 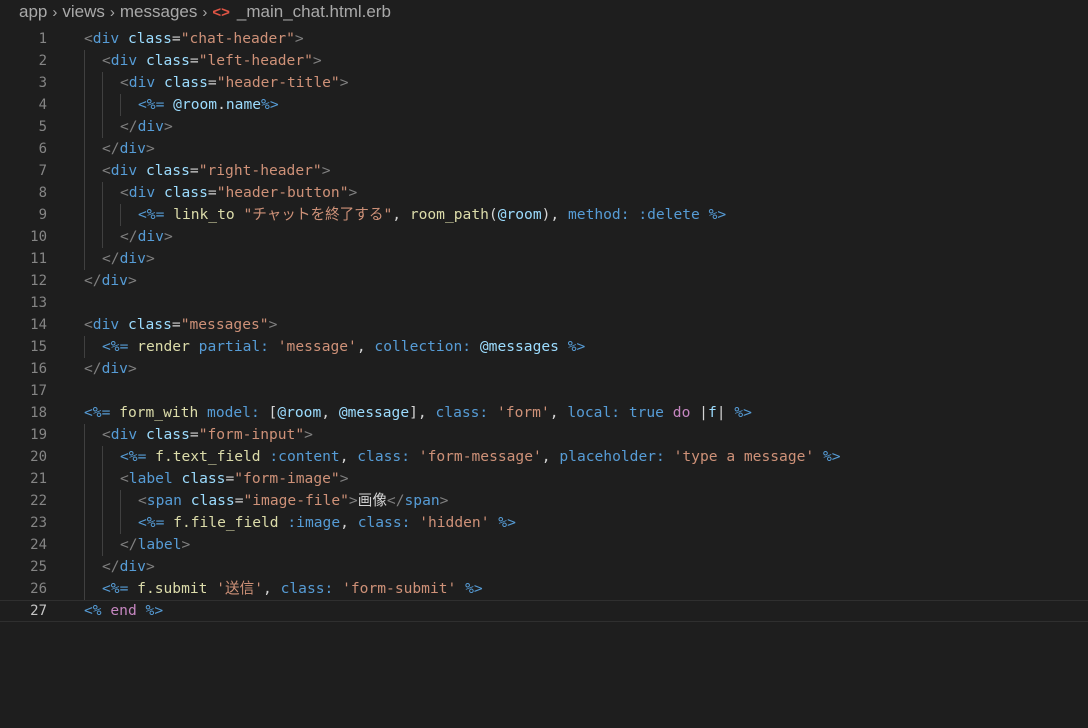 What do you see at coordinates (158, 12) in the screenshot?
I see `breadcrumb-item-messages: messages` at bounding box center [158, 12].